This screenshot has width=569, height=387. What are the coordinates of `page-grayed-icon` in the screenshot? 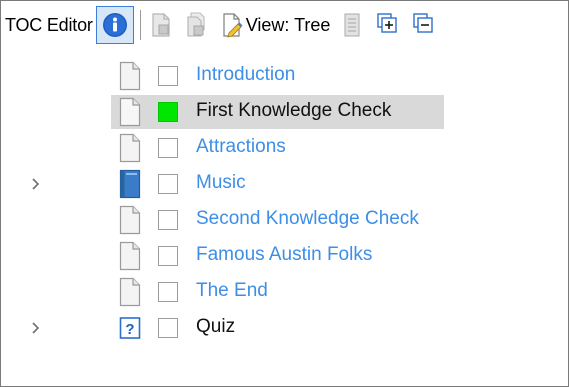 It's located at (161, 25).